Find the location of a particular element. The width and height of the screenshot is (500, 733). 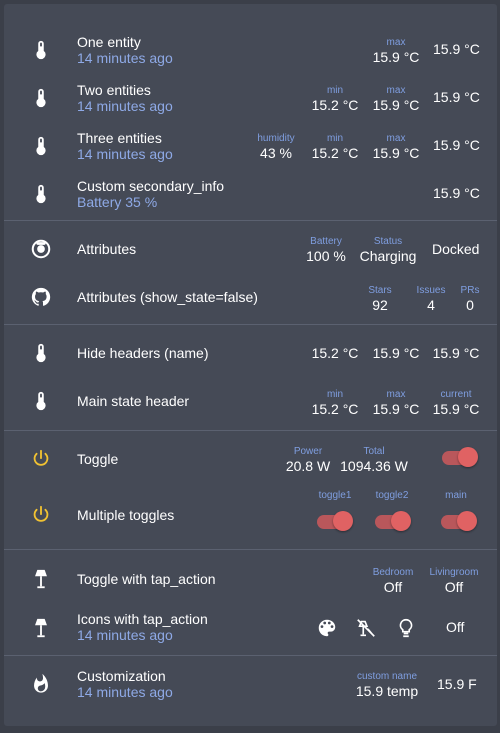

lamp-off-icon is located at coordinates (366, 628).